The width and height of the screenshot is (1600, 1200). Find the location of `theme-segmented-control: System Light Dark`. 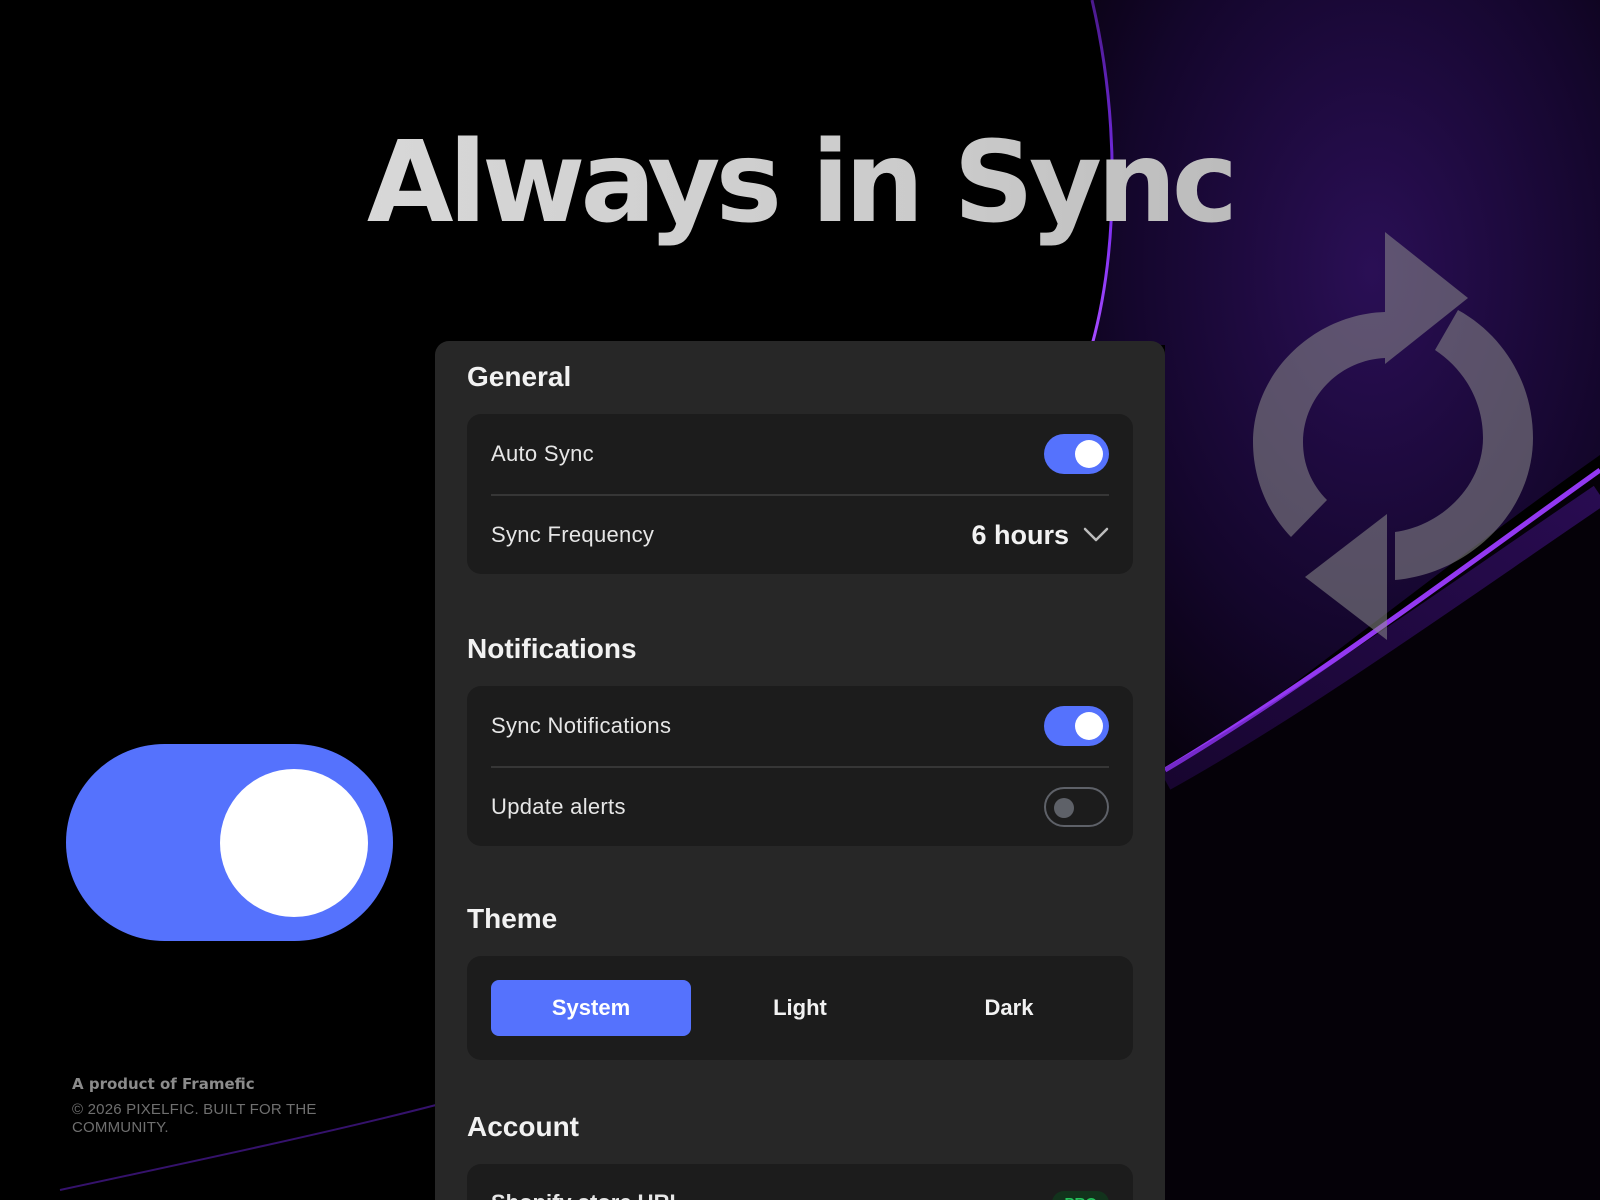

theme-segmented-control: System Light Dark is located at coordinates (800, 1008).